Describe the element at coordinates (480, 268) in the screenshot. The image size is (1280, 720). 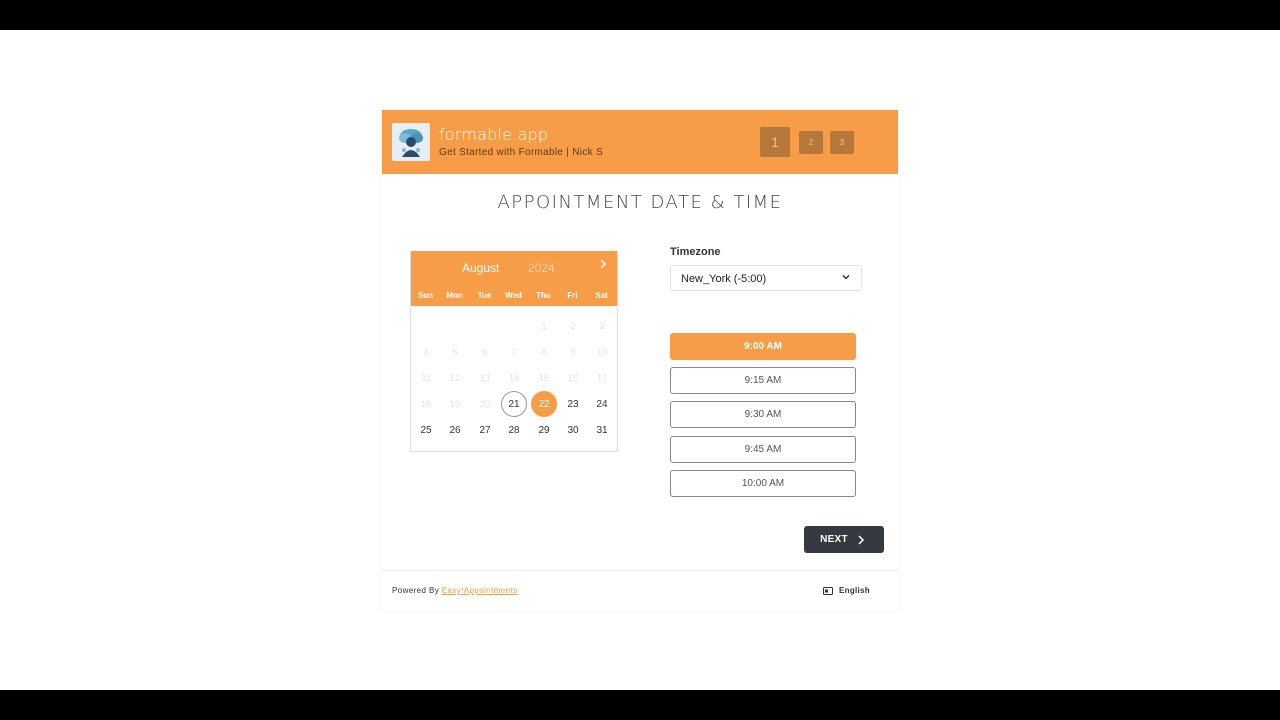
I see `calendar-month: August` at that location.